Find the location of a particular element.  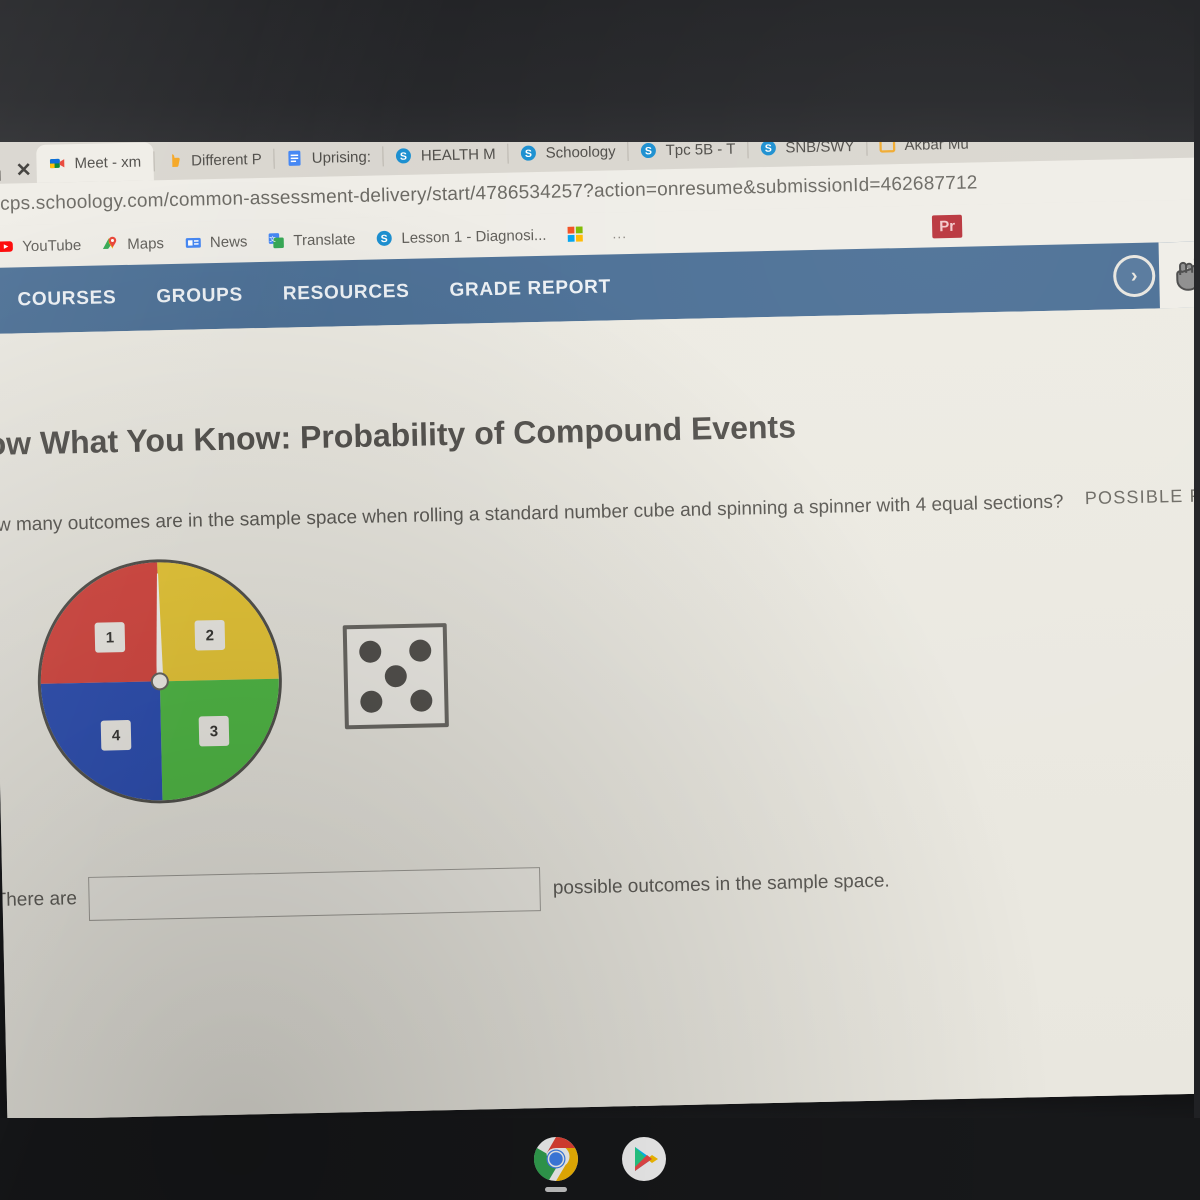

tab-label: Schoology is located at coordinates (580, 152).